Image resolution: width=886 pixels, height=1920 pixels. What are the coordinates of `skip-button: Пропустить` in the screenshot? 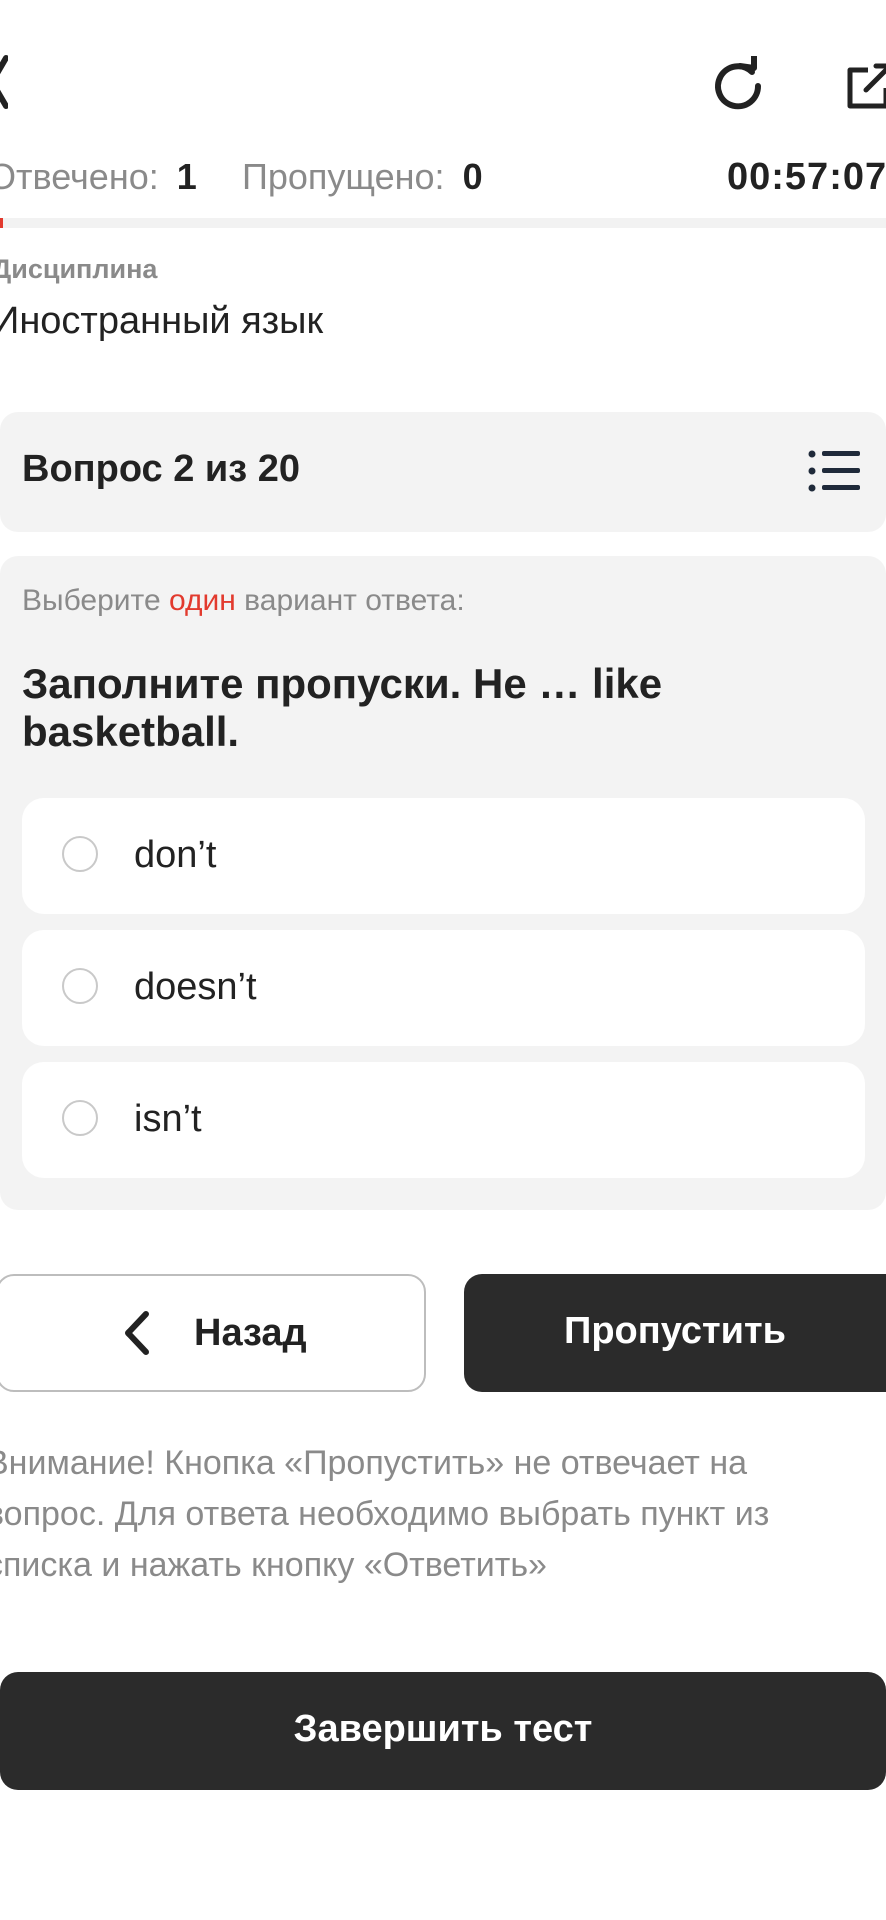 It's located at (675, 1333).